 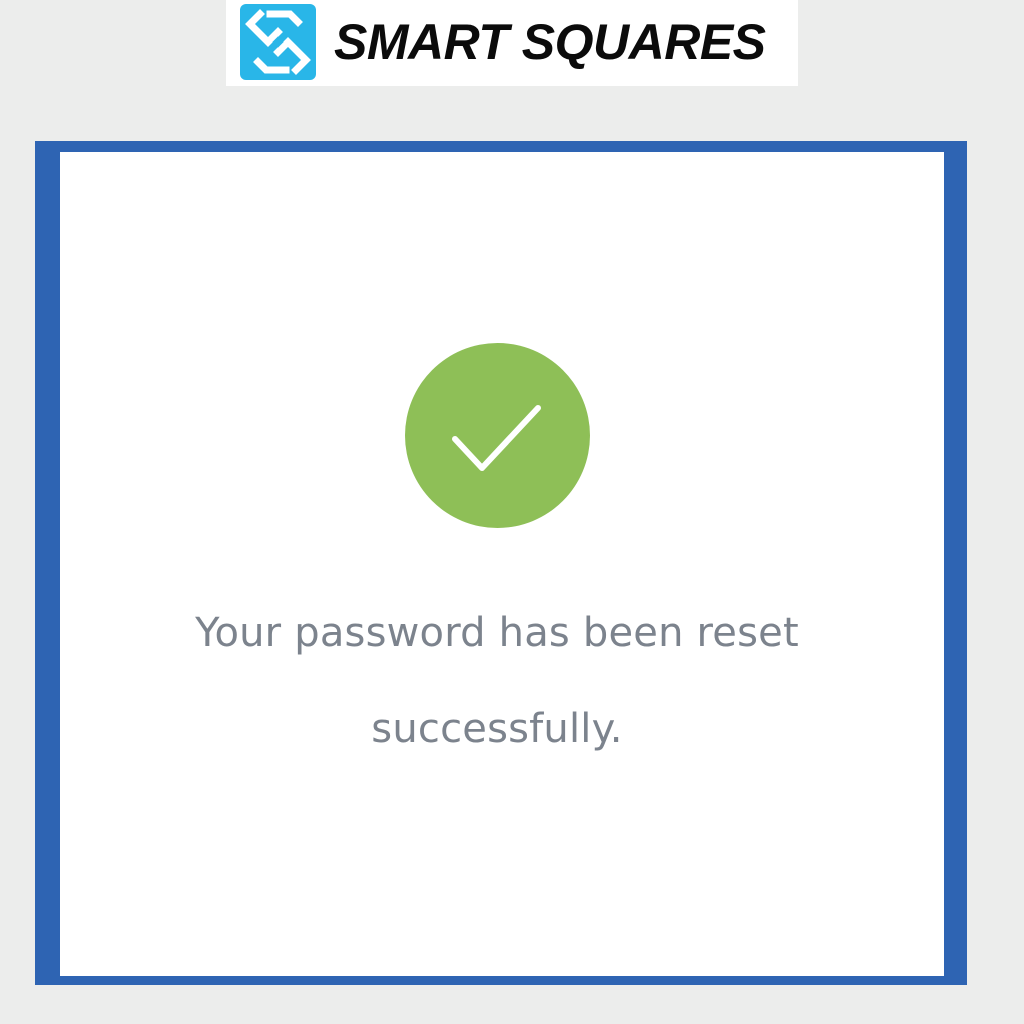 What do you see at coordinates (278, 42) in the screenshot?
I see `smart-squares-logo-icon` at bounding box center [278, 42].